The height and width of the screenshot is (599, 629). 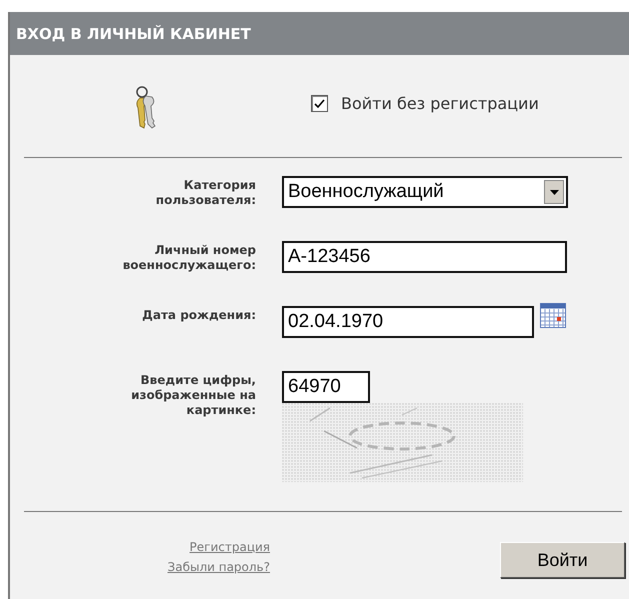 I want to click on panel-title: ВХОД В ЛИЧНЫЙ КАБИНЕТ, so click(x=133, y=33).